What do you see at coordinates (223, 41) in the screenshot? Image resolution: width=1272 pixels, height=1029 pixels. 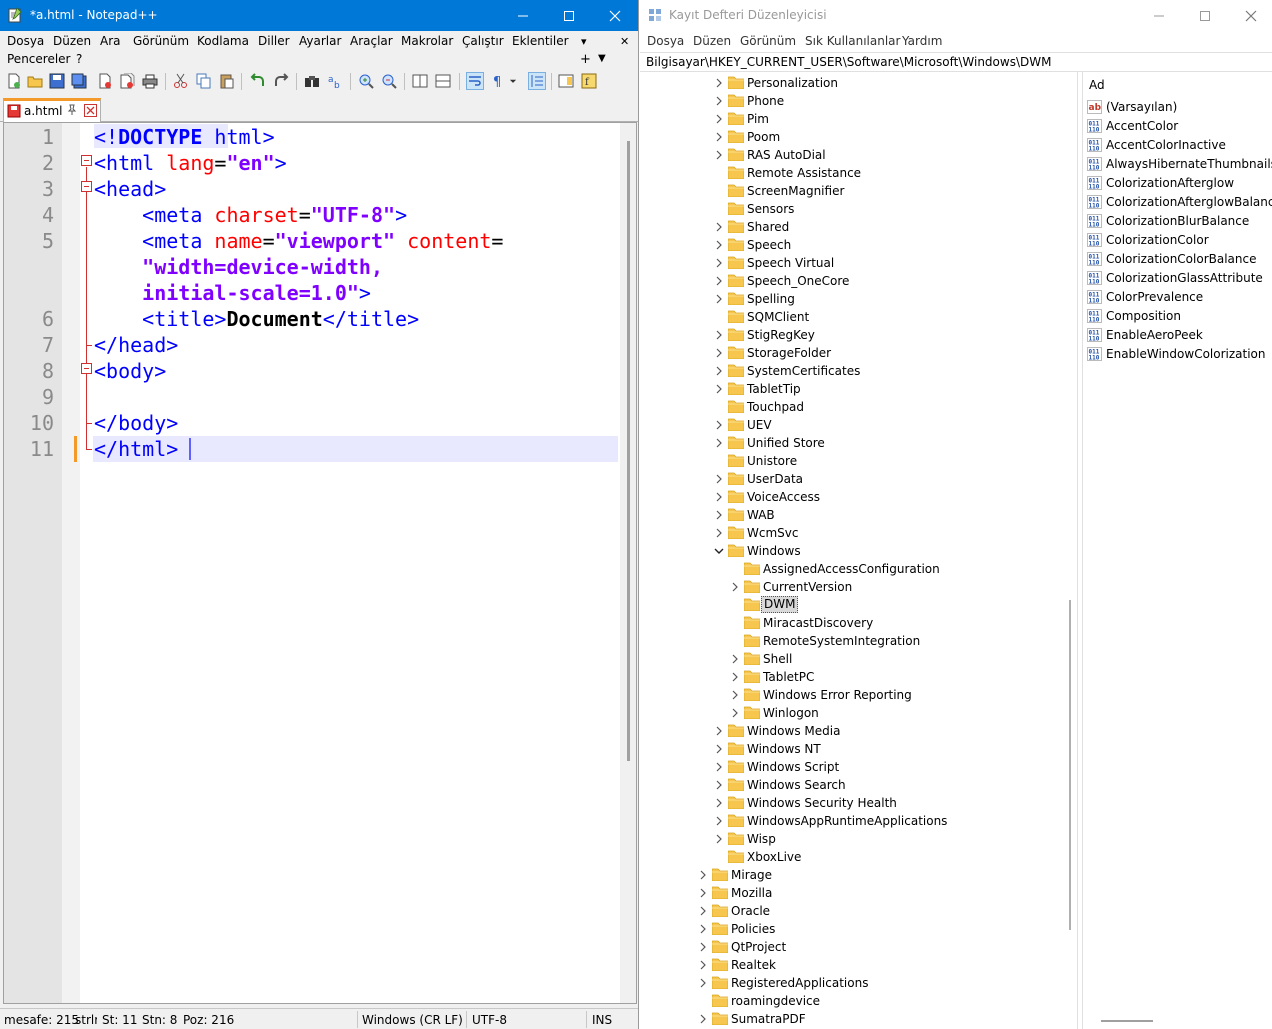 I see `menu-kodlama: Kodlama` at bounding box center [223, 41].